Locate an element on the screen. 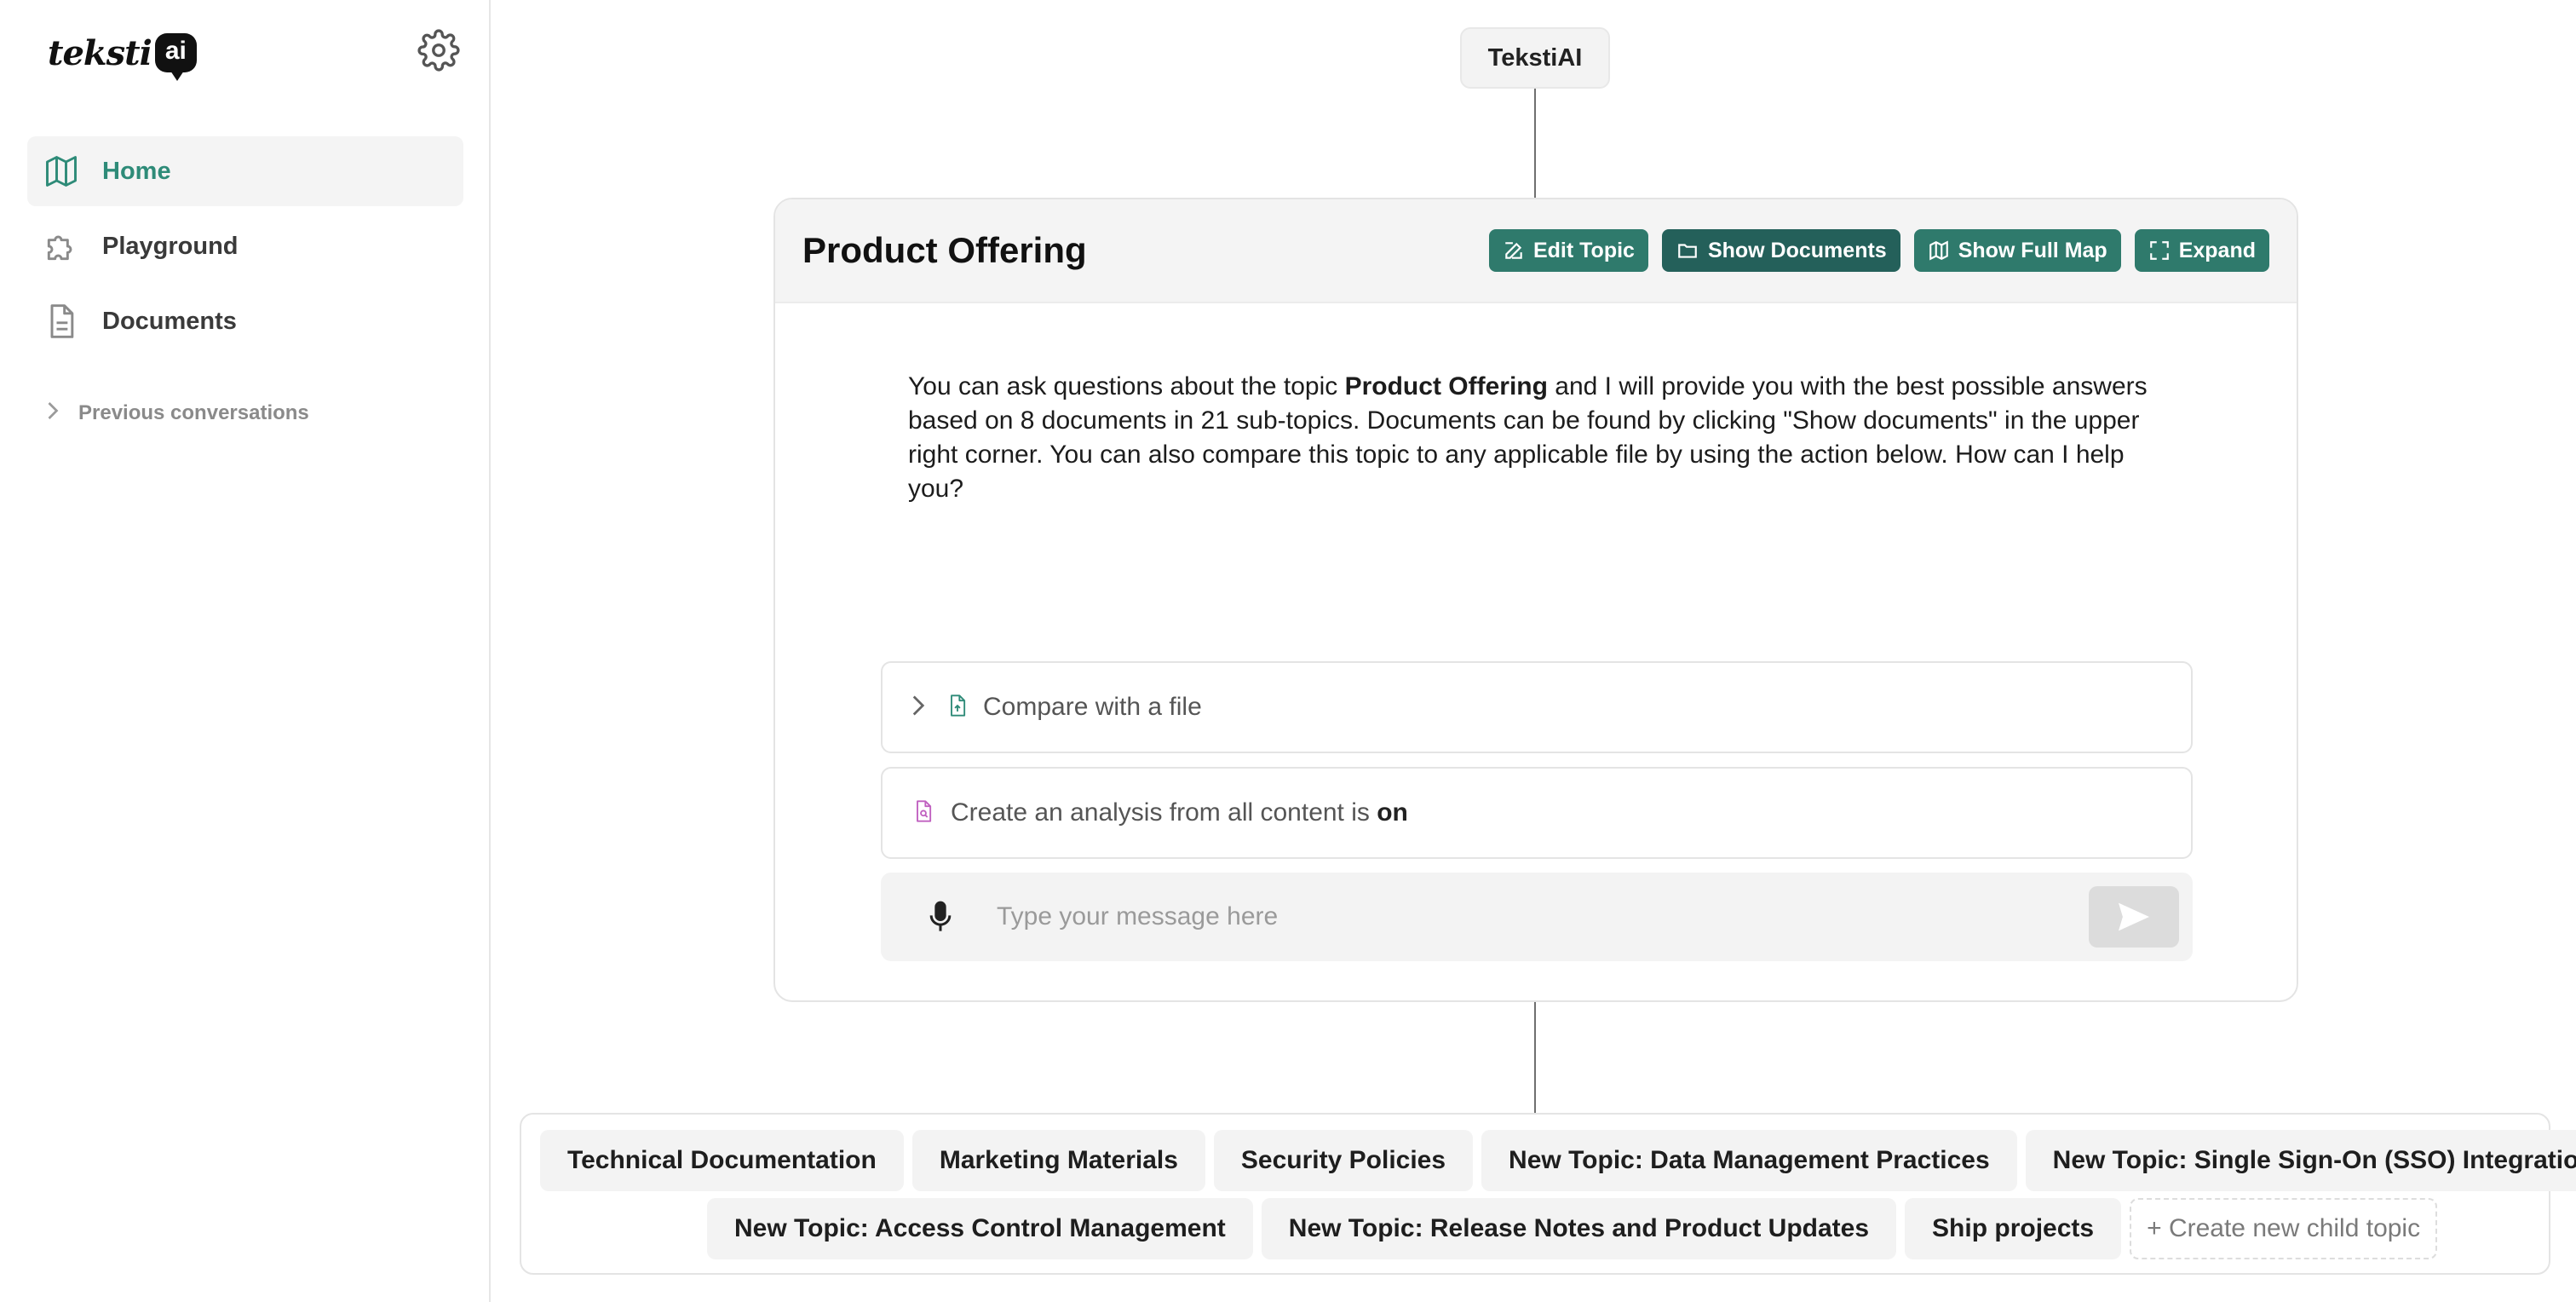  sidebar-item-label: Documents is located at coordinates (170, 321).